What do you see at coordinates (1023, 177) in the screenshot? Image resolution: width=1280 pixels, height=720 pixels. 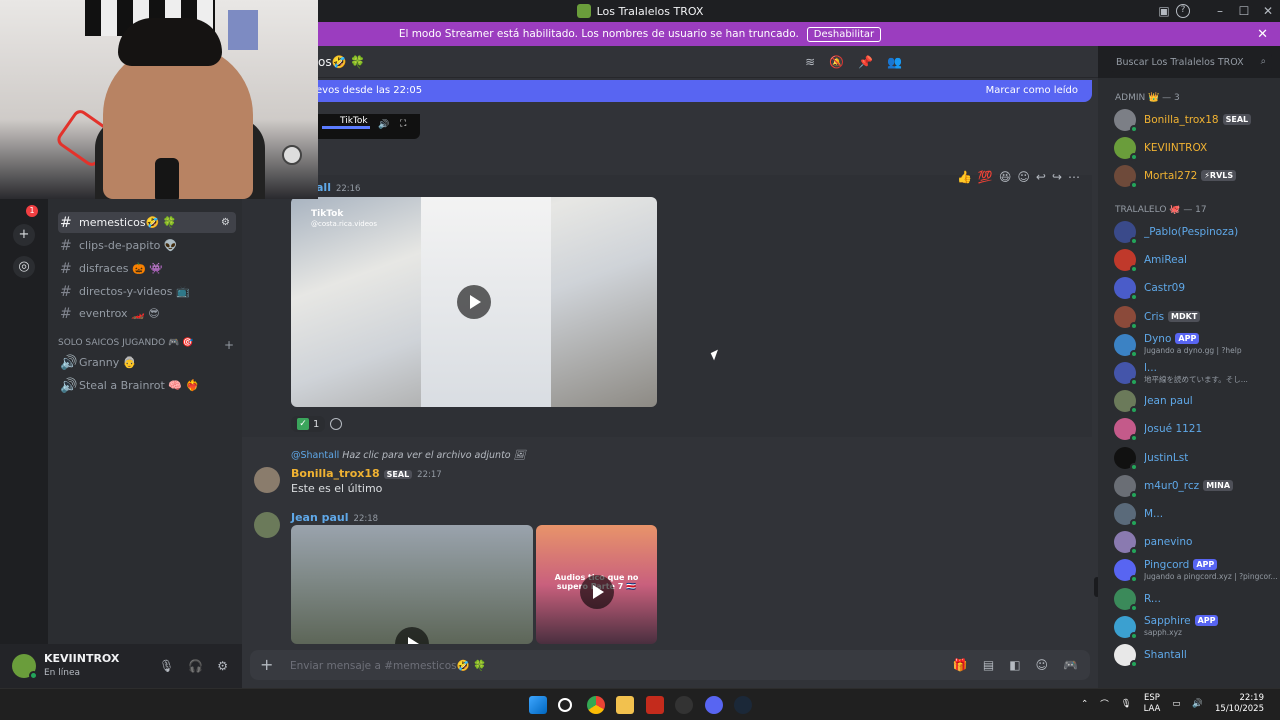 I see `add-reaction-icon: ☺` at bounding box center [1023, 177].